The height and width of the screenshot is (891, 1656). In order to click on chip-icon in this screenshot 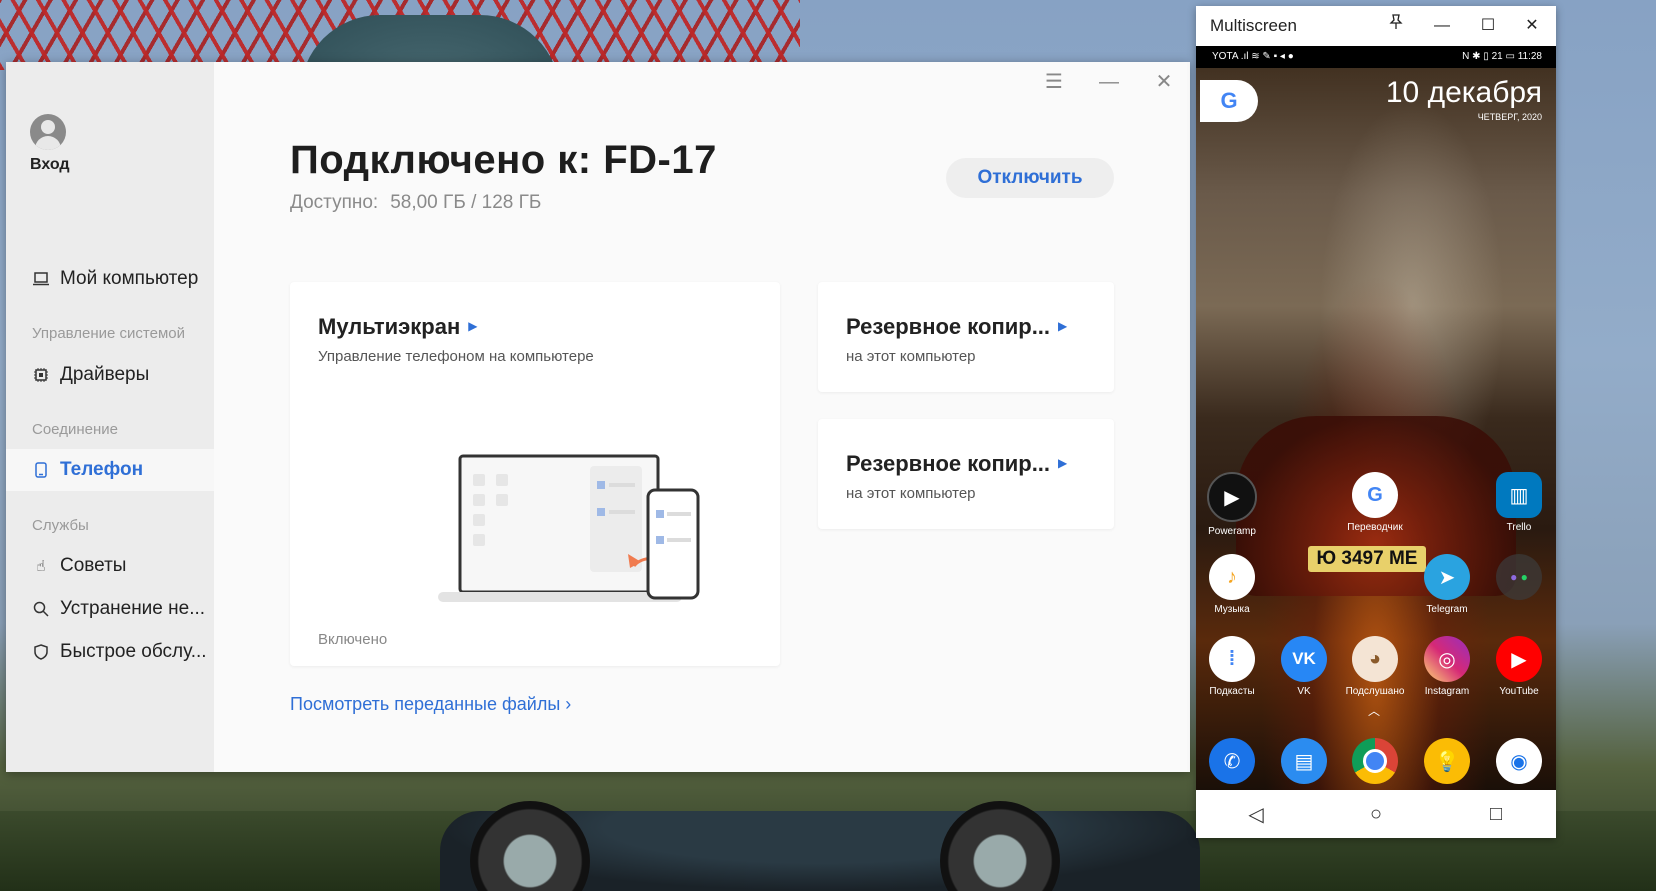, I will do `click(41, 375)`.